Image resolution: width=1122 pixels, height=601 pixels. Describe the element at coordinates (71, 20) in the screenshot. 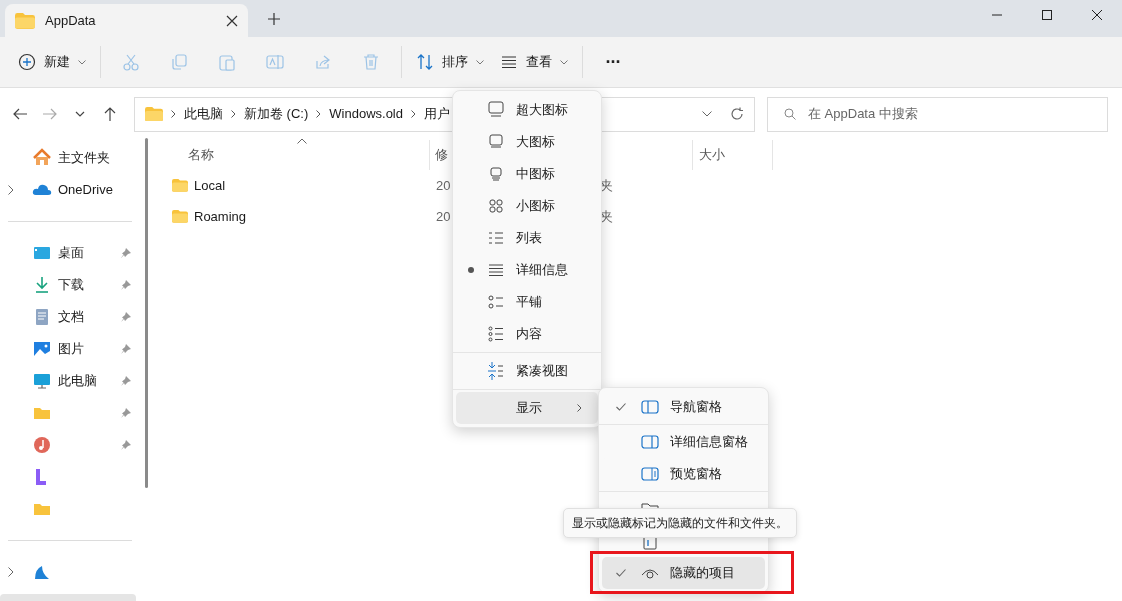

I see `tab-title: AppData` at that location.